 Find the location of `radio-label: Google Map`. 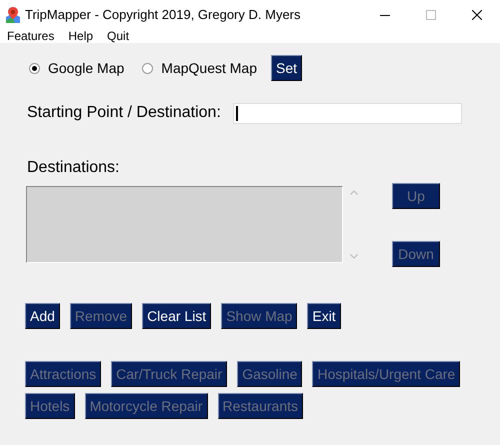

radio-label: Google Map is located at coordinates (86, 68).